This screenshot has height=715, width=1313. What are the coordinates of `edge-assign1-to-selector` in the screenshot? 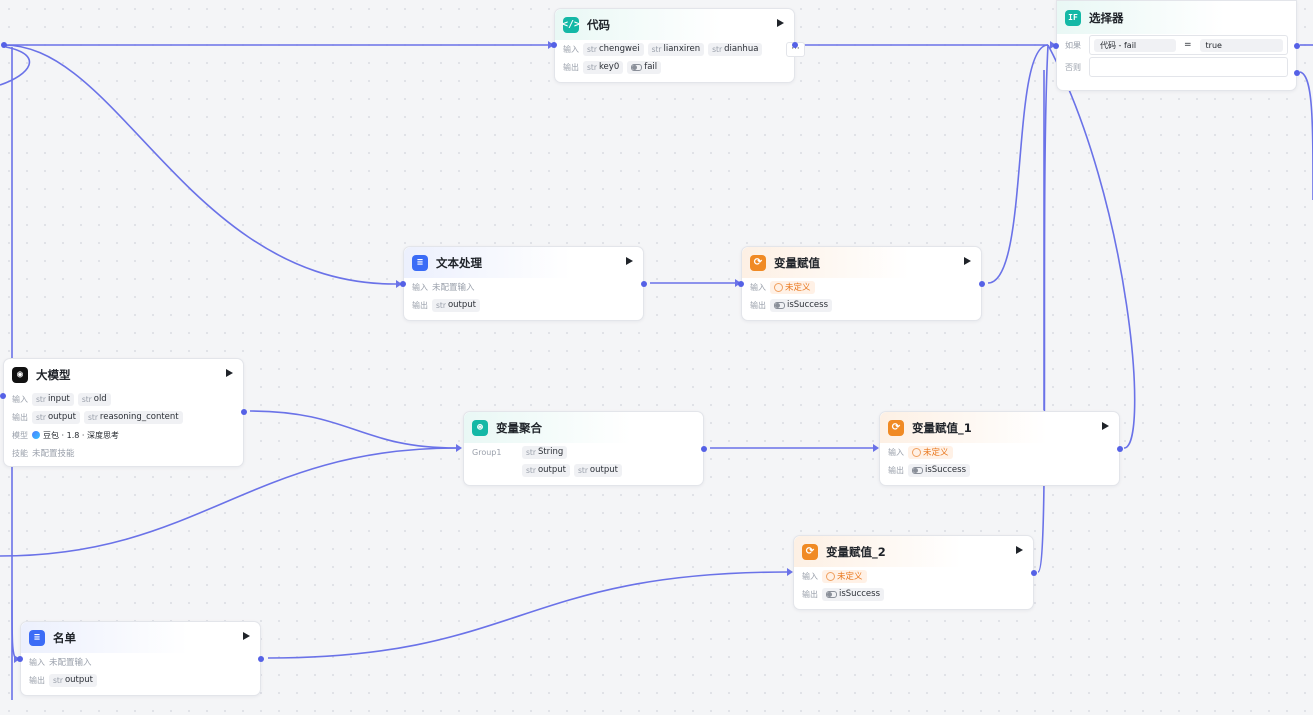 It's located at (1091, 246).